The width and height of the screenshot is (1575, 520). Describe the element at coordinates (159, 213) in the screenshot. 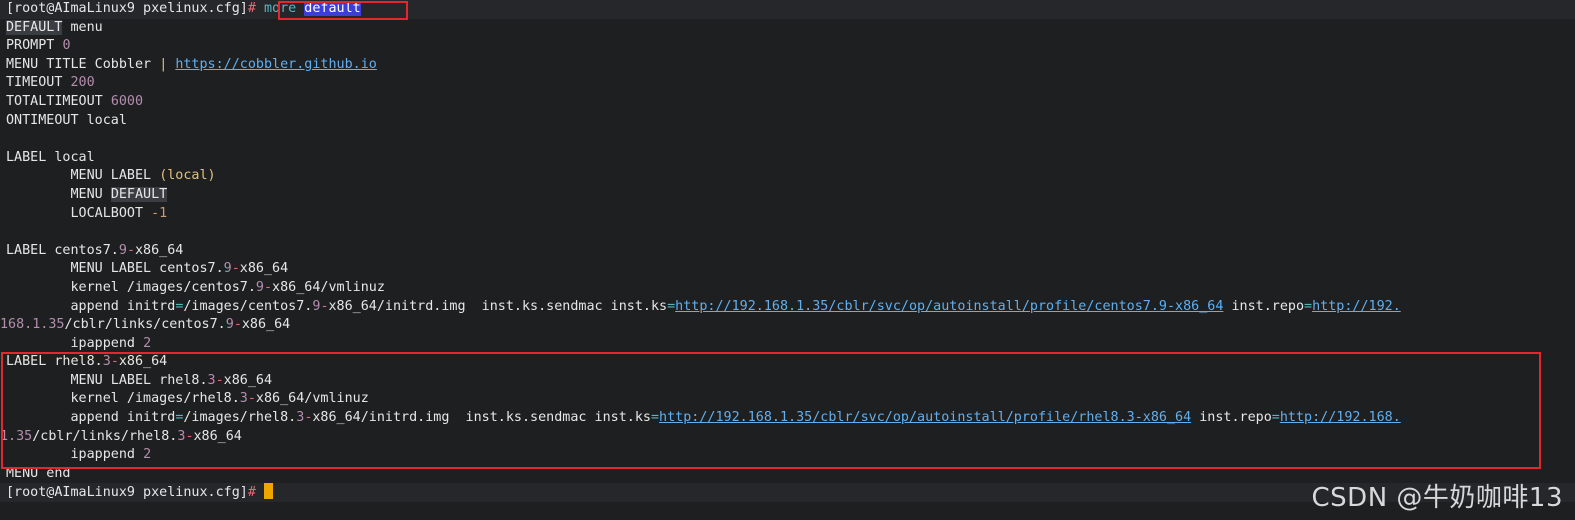

I see `number-value: -1` at that location.